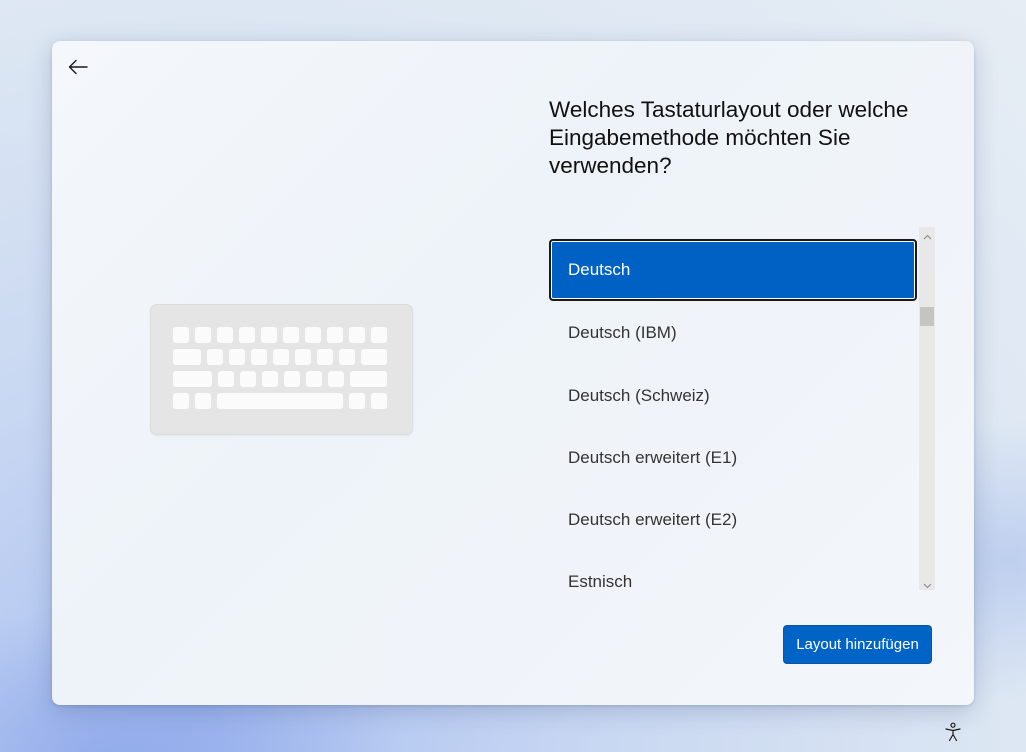 This screenshot has height=752, width=1026. Describe the element at coordinates (653, 519) in the screenshot. I see `list-item-label: Deutsch erweitert (E2)` at that location.